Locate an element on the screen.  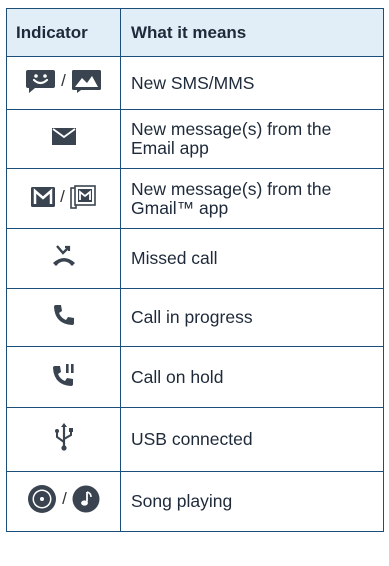
meaning-cell: New SMS/MMS is located at coordinates (252, 83).